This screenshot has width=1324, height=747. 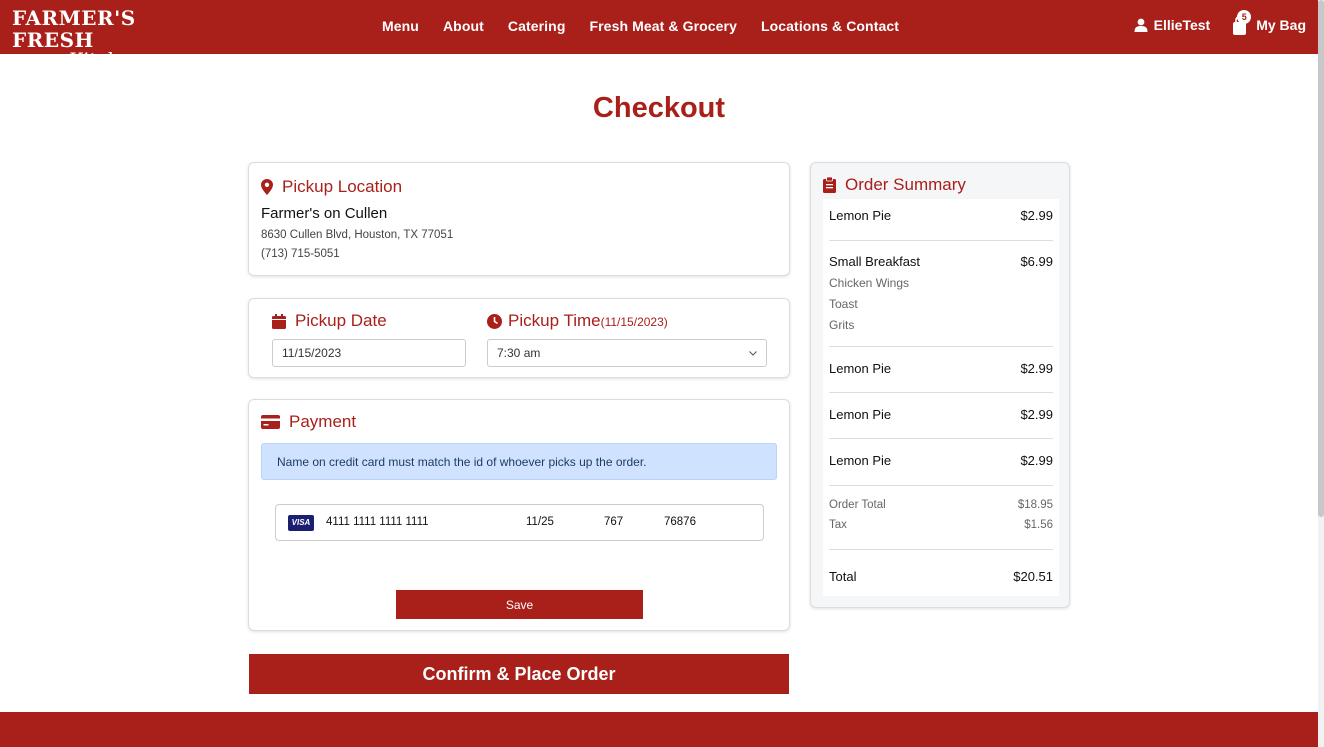 What do you see at coordinates (540, 522) in the screenshot?
I see `card-expiry: 11/25` at bounding box center [540, 522].